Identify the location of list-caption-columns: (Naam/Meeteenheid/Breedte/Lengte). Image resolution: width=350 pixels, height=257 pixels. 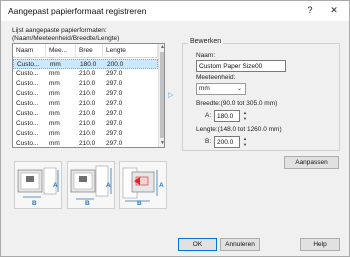
(66, 38).